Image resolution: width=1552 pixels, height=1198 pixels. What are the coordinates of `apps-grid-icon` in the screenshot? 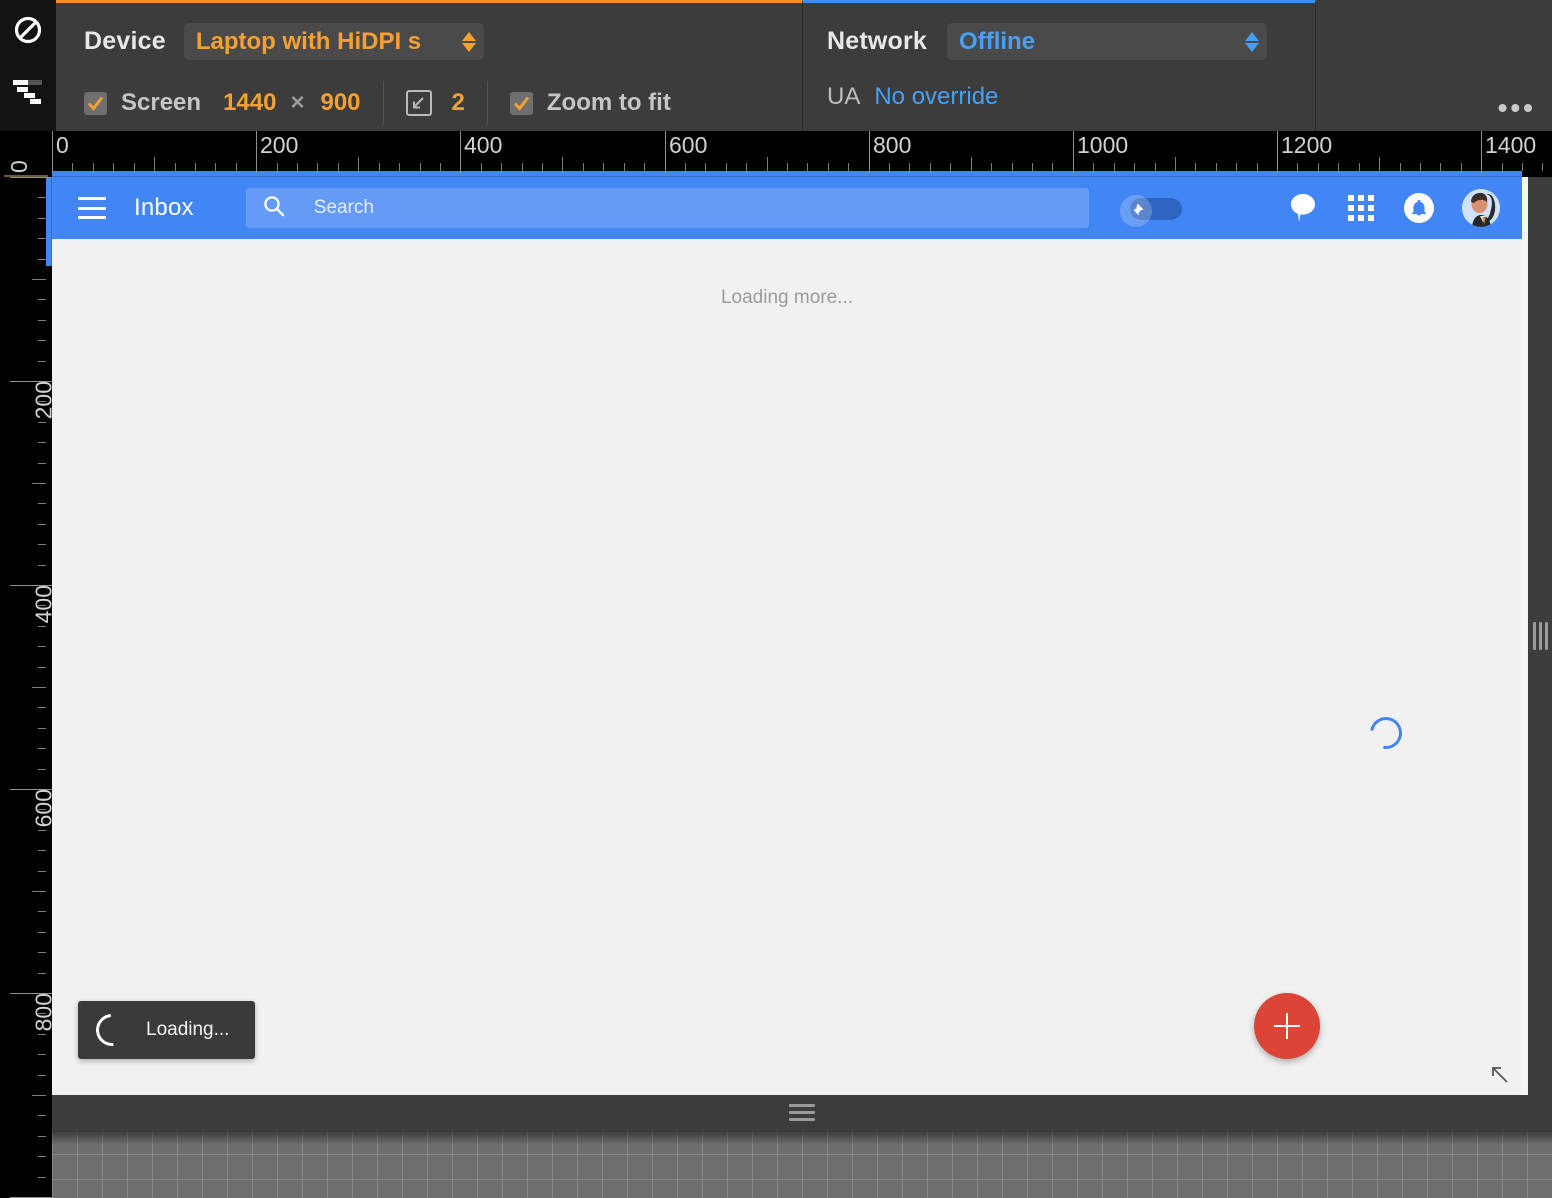 It's located at (1361, 208).